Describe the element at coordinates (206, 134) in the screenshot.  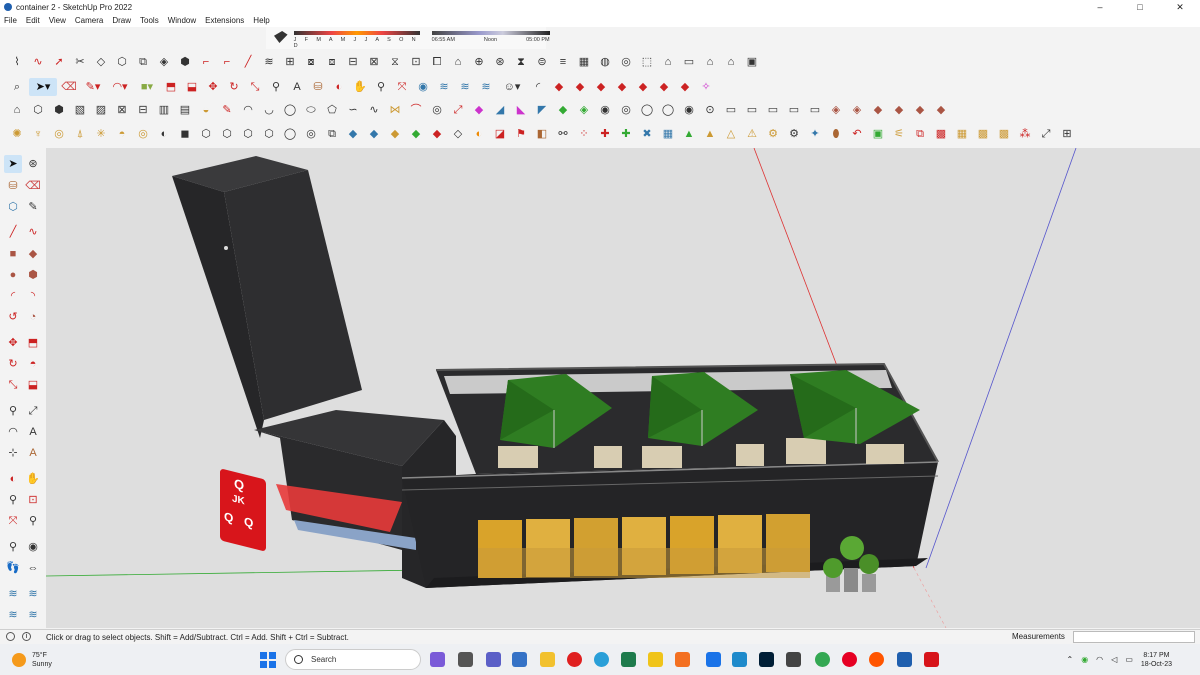
I see `cube-a-icon: ⬡` at that location.